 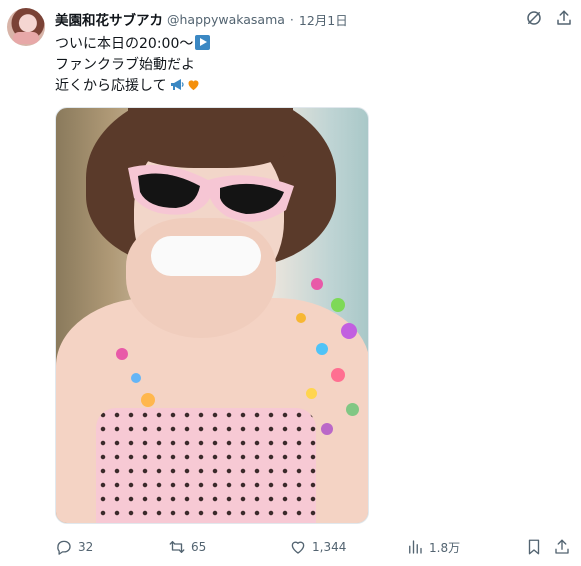 What do you see at coordinates (193, 84) in the screenshot?
I see `orange-heart-emoji` at bounding box center [193, 84].